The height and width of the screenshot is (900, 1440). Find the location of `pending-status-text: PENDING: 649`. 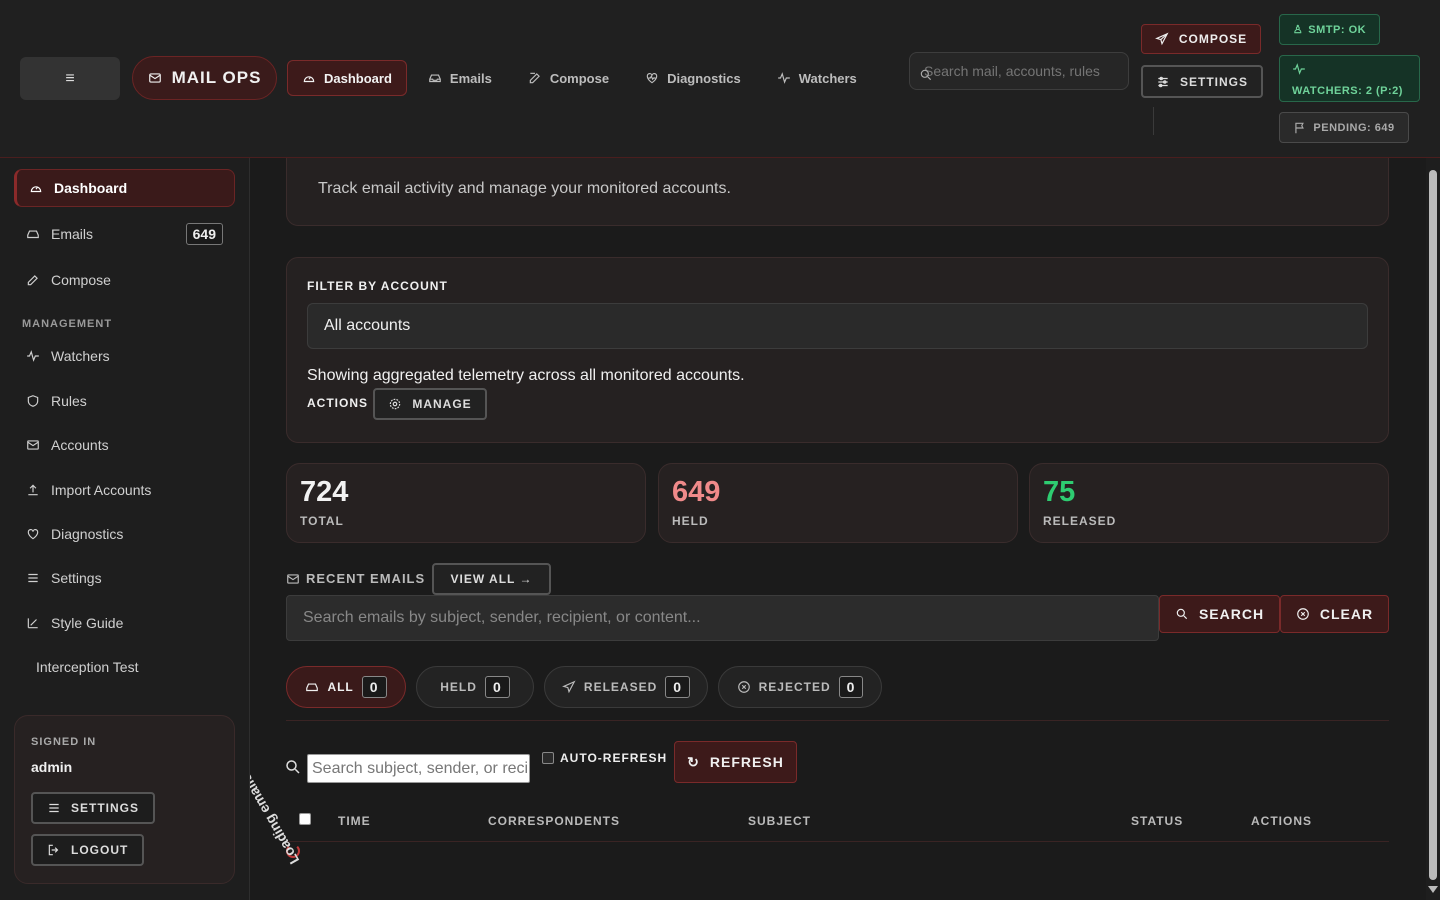

pending-status-text: PENDING: 649 is located at coordinates (1354, 127).